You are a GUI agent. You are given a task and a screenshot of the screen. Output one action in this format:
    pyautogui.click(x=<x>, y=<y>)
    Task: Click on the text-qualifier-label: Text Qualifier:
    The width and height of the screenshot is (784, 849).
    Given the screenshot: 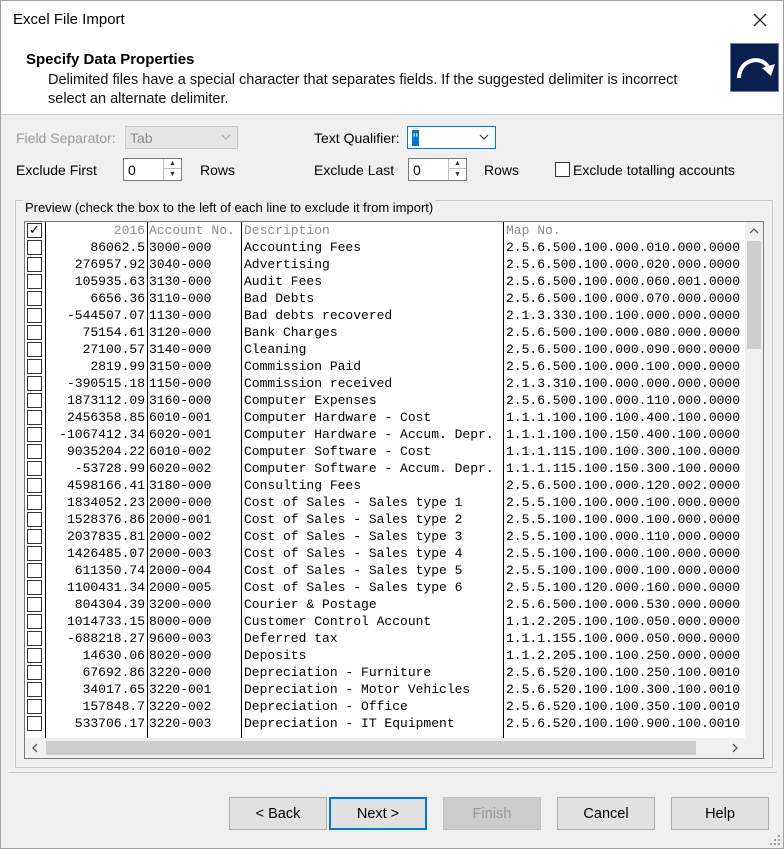 What is the action you would take?
    pyautogui.click(x=357, y=138)
    